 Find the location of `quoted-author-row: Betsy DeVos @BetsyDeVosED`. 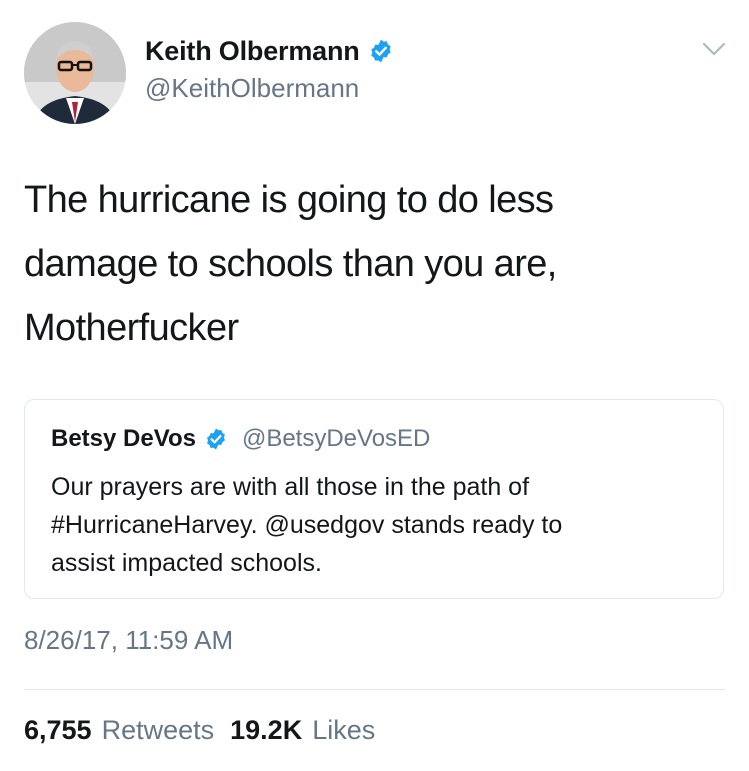

quoted-author-row: Betsy DeVos @BetsyDeVosED is located at coordinates (240, 439).